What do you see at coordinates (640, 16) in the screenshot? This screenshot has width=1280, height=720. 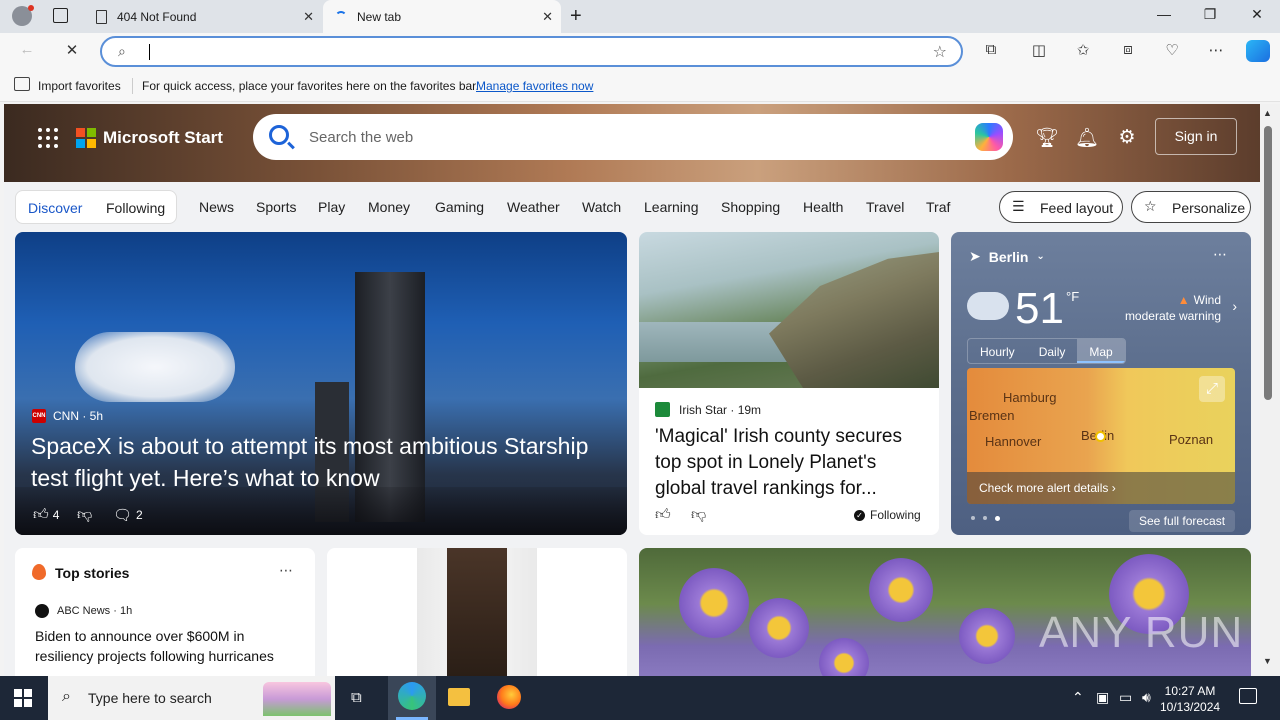 I see `tab-strip: 404 Not Found ✕ New tab ✕ + — ❐ ✕` at bounding box center [640, 16].